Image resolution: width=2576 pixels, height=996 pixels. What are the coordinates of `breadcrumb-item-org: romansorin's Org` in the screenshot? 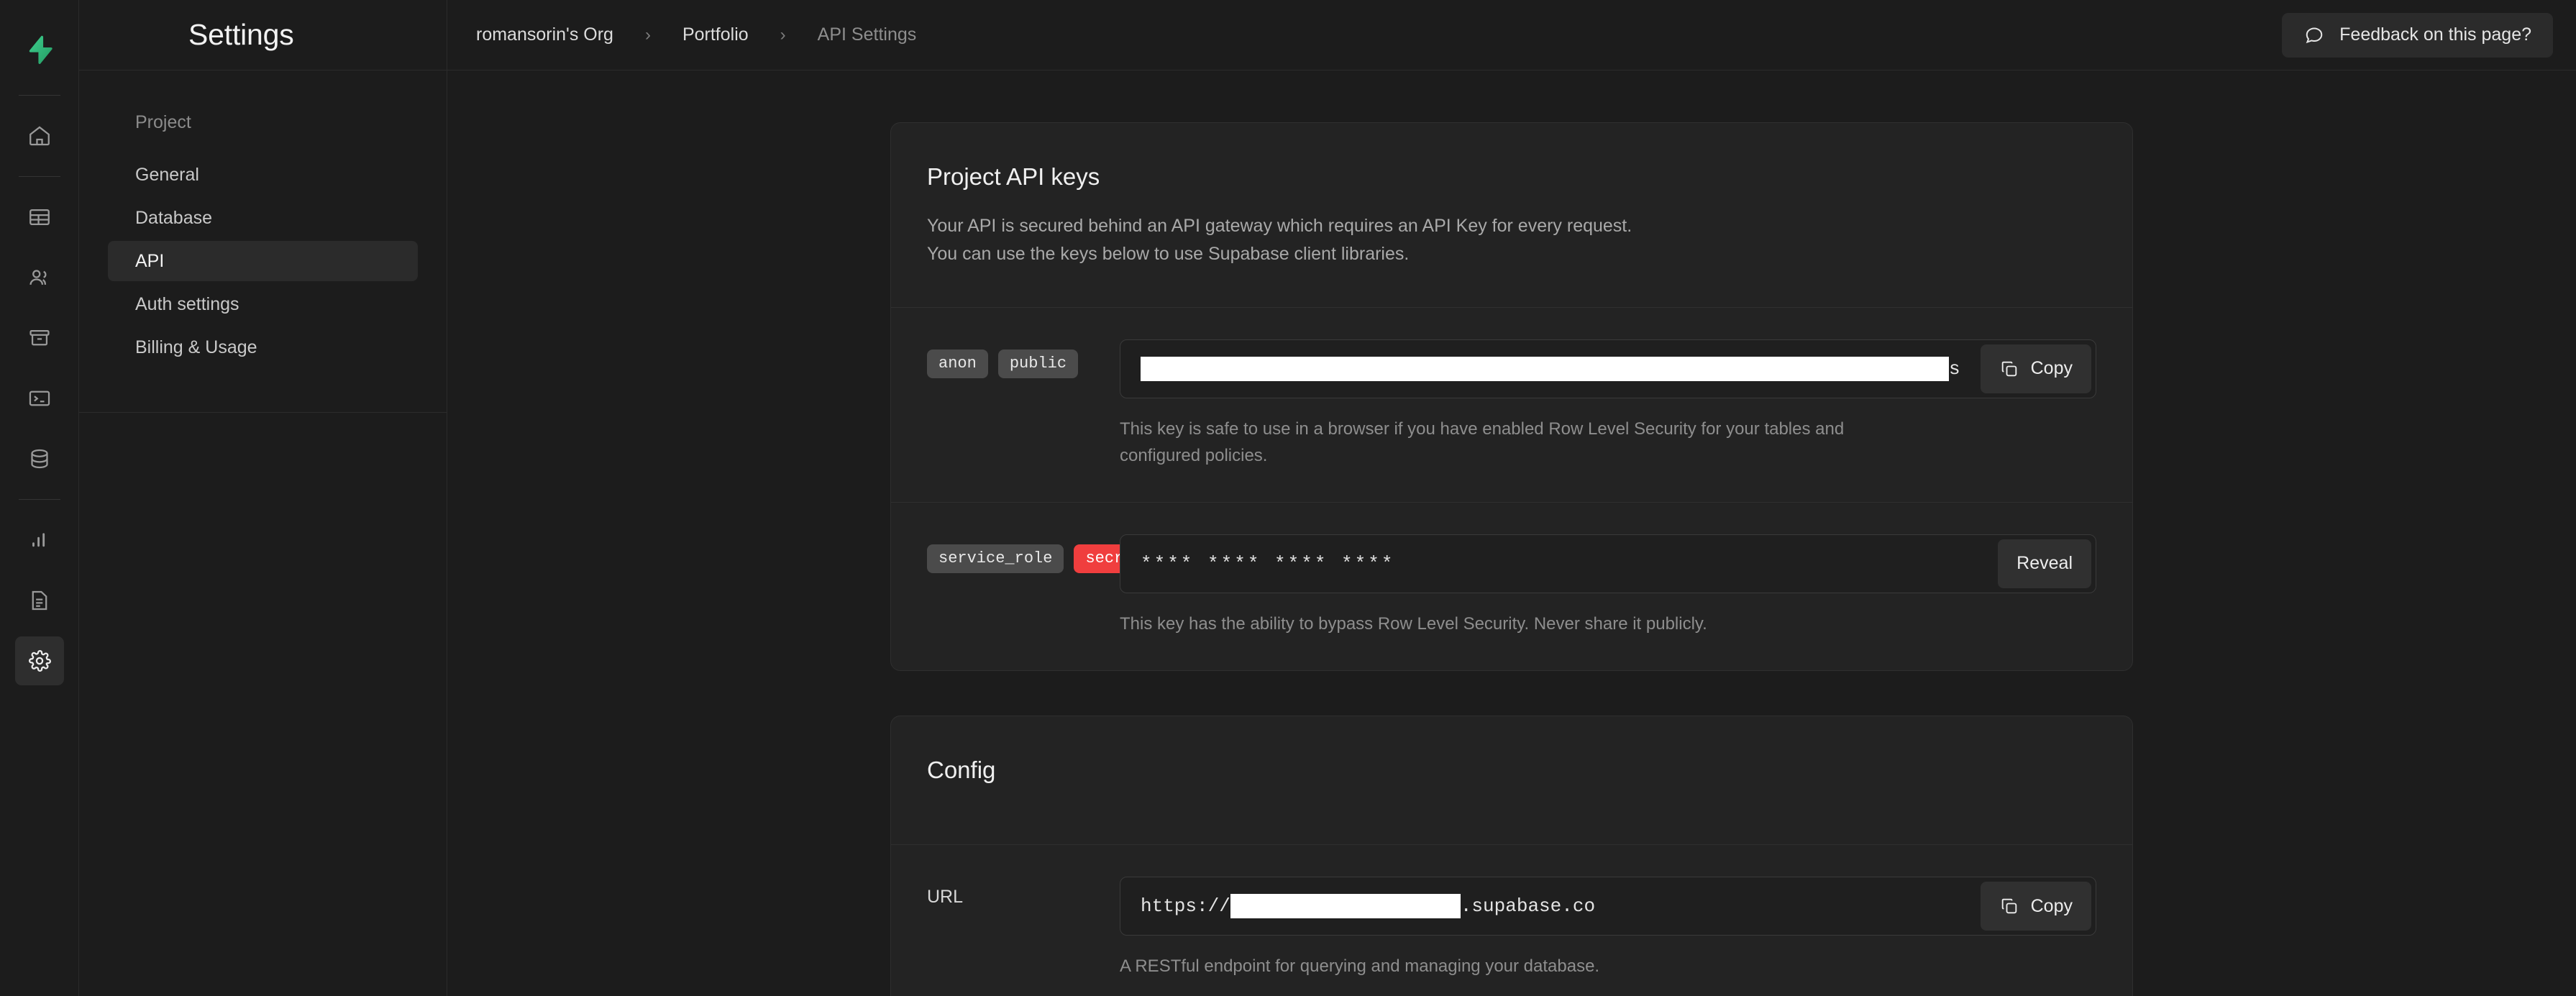 It's located at (544, 34).